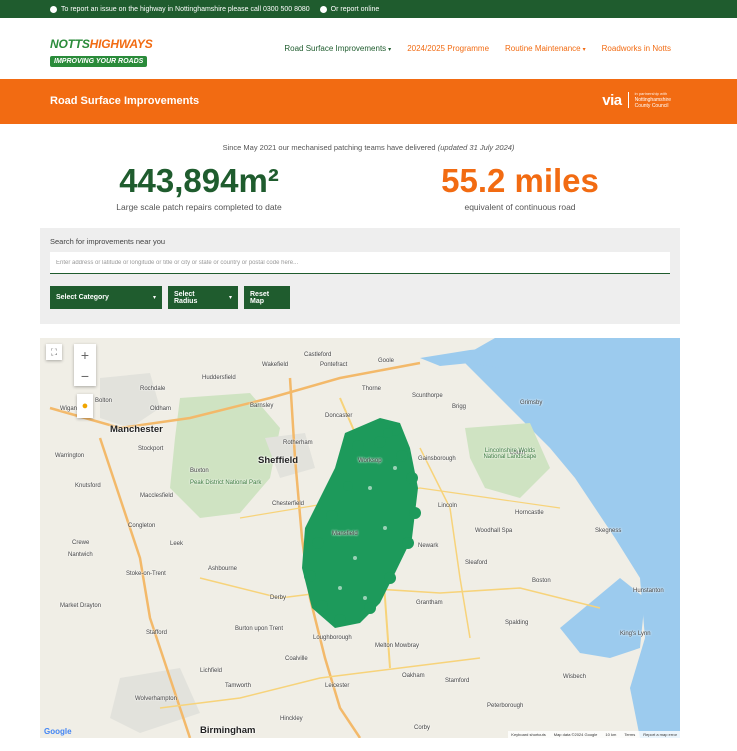 This screenshot has height=751, width=737. I want to click on partner-intro: in partnership with, so click(651, 93).